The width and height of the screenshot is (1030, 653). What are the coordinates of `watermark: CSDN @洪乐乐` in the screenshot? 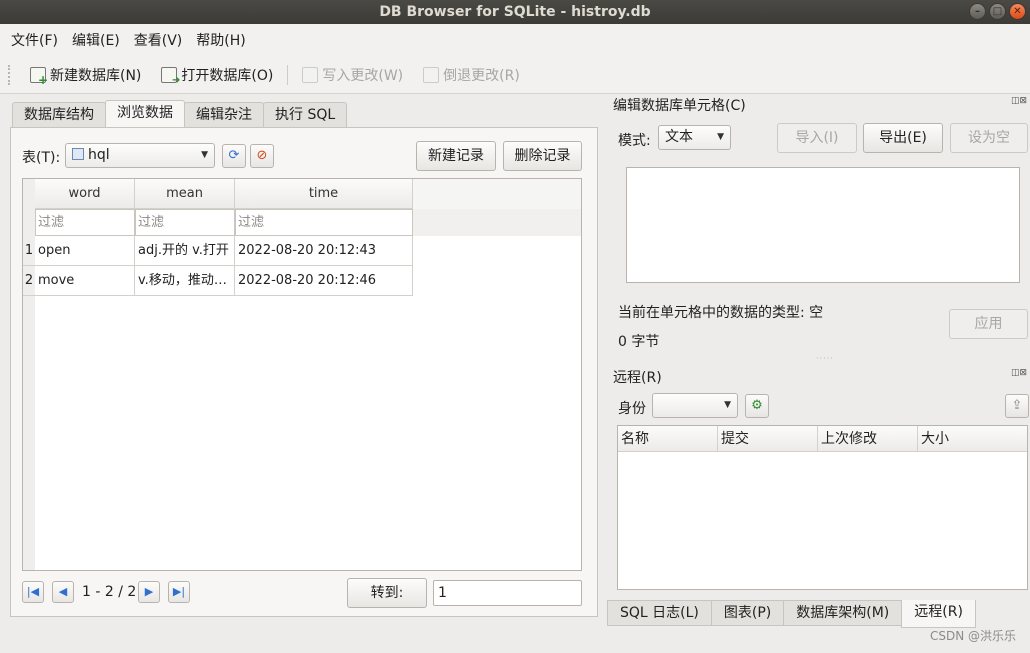 It's located at (972, 636).